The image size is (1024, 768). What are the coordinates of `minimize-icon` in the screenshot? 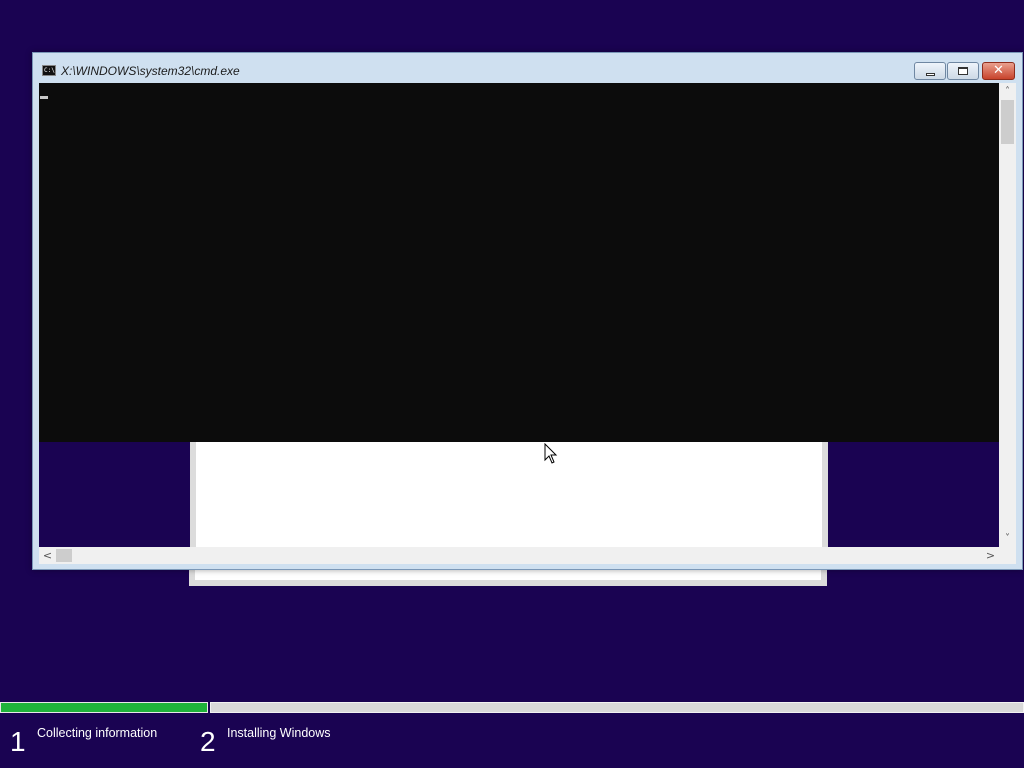 It's located at (930, 74).